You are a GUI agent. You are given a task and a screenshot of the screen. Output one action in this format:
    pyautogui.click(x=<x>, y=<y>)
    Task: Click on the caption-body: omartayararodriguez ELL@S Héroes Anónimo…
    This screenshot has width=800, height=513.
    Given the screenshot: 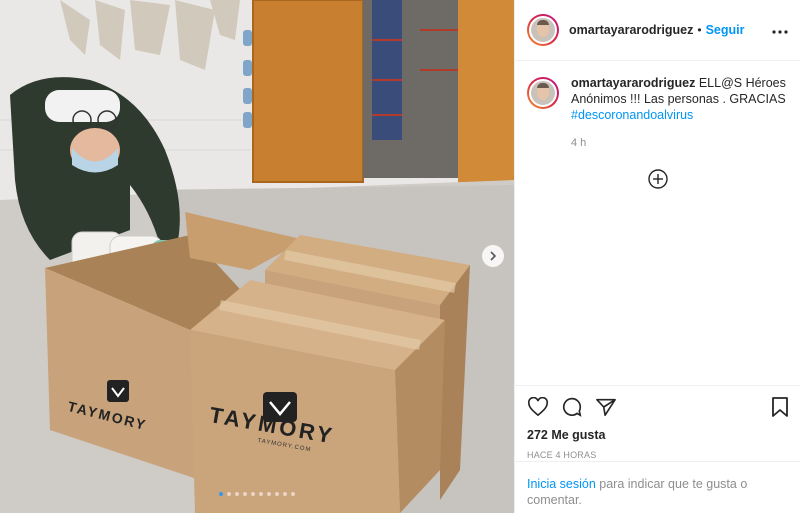 What is the action you would take?
    pyautogui.click(x=679, y=113)
    